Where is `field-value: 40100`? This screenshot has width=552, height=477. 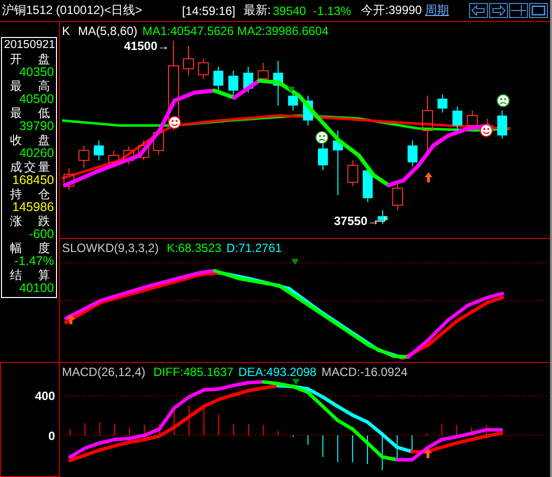
field-value: 40100 is located at coordinates (36, 289).